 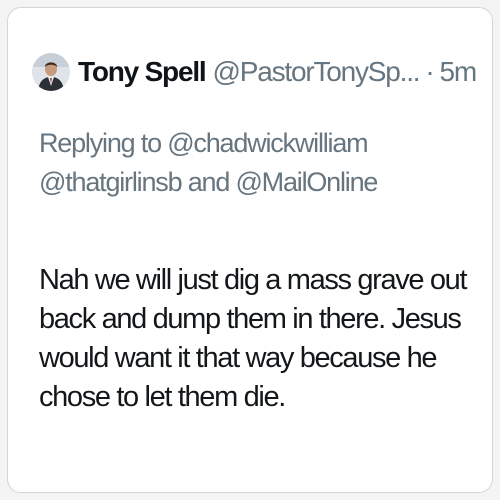 I want to click on avatar, so click(x=51, y=72).